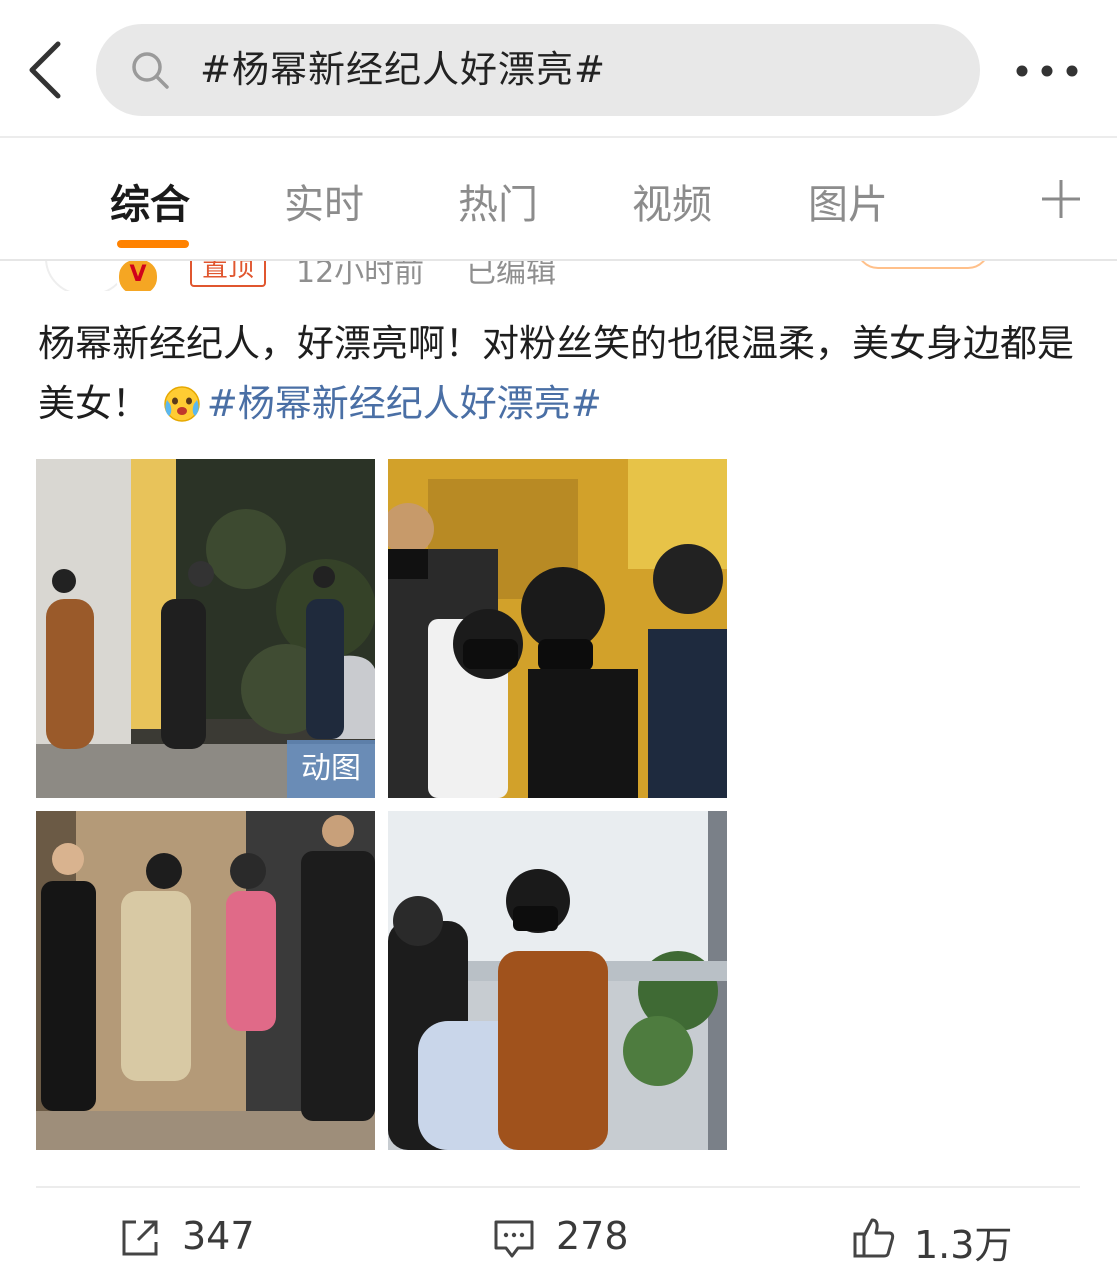 The width and height of the screenshot is (1117, 1280). What do you see at coordinates (150, 201) in the screenshot?
I see `tab-comprehensive: 综合` at bounding box center [150, 201].